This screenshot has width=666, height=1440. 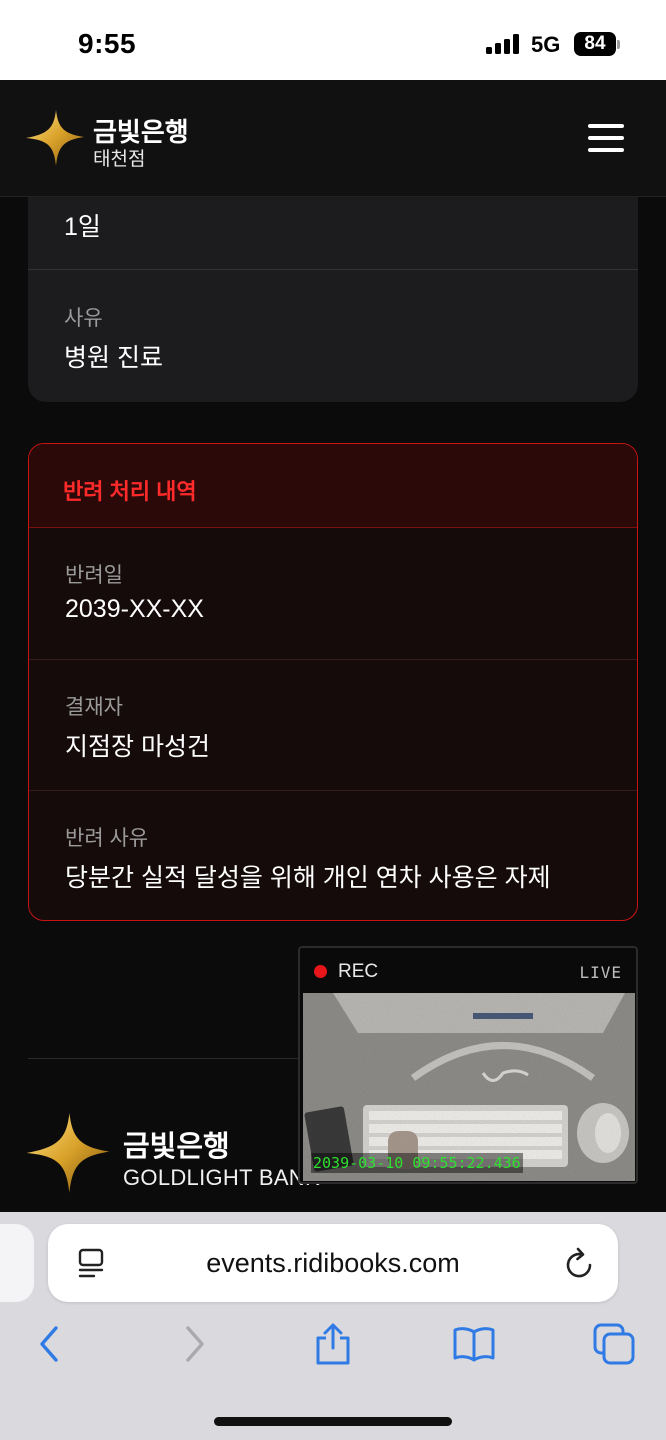 What do you see at coordinates (595, 44) in the screenshot?
I see `battery-icon: 84` at bounding box center [595, 44].